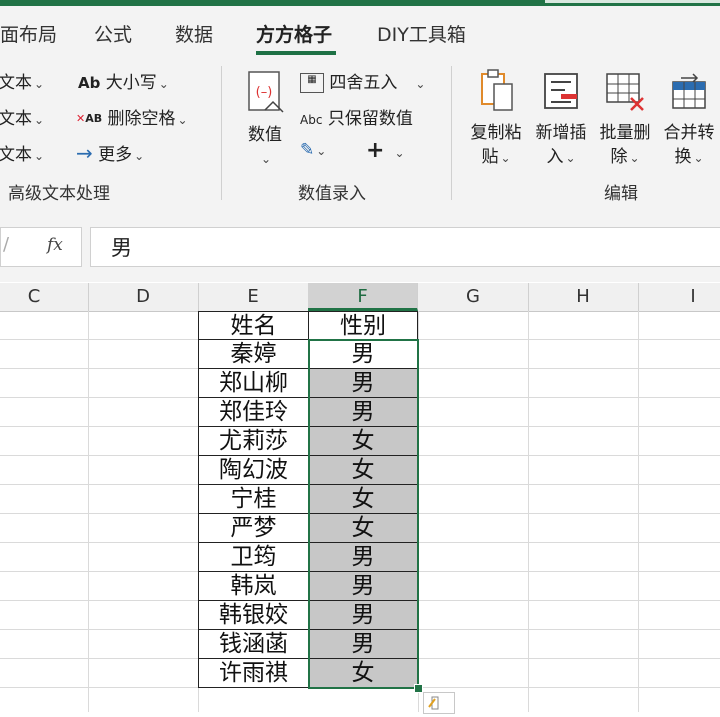  I want to click on edit-dropdown-button: ✎ ⌄, so click(313, 150).